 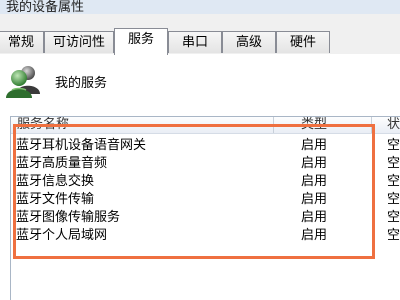 What do you see at coordinates (205, 218) in the screenshot?
I see `list-item: 蓝牙图像传输服务 启用 空` at bounding box center [205, 218].